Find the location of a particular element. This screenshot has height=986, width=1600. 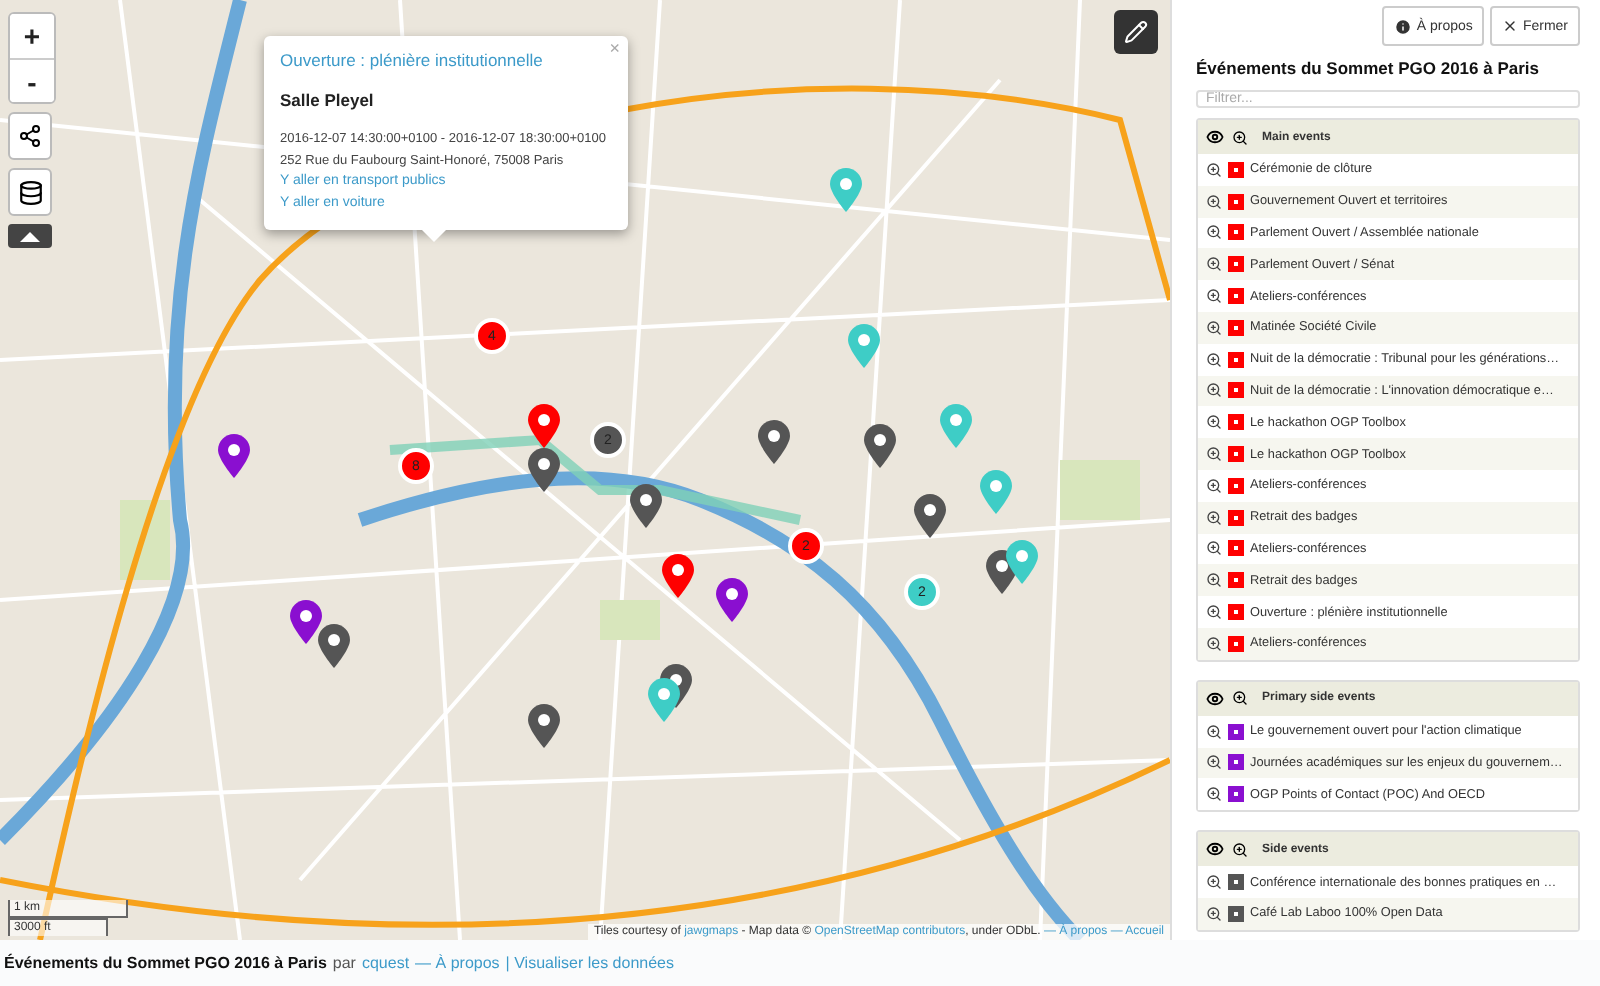

share-icon is located at coordinates (30, 136).